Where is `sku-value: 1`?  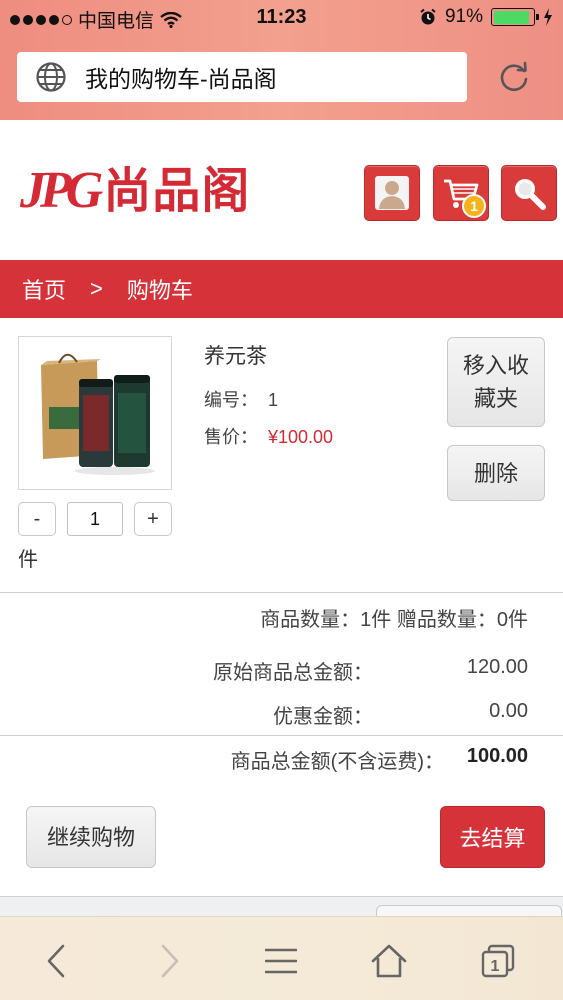
sku-value: 1 is located at coordinates (273, 400).